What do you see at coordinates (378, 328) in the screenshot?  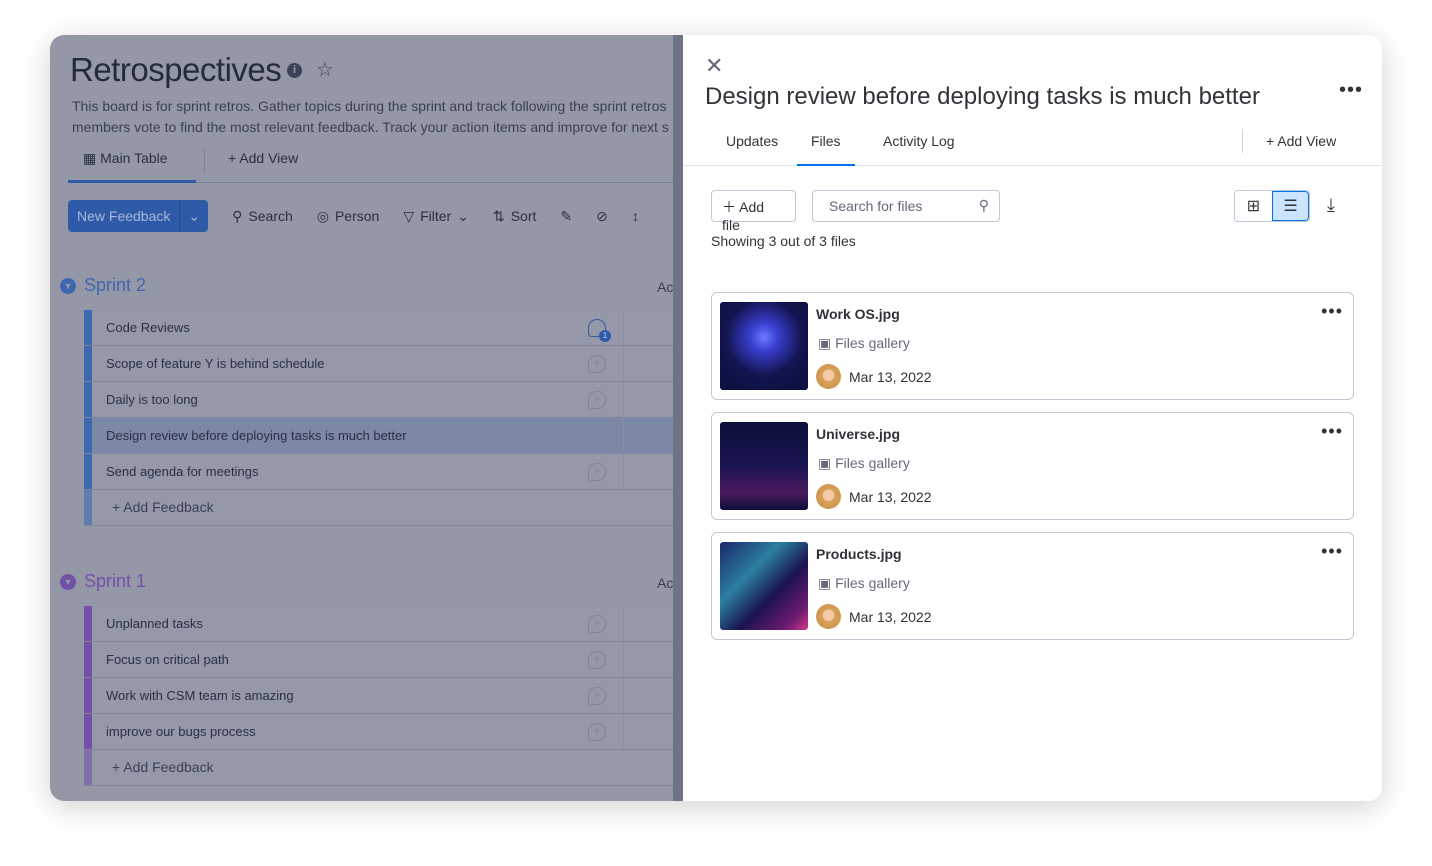 I see `table-row: Code Reviews 1` at bounding box center [378, 328].